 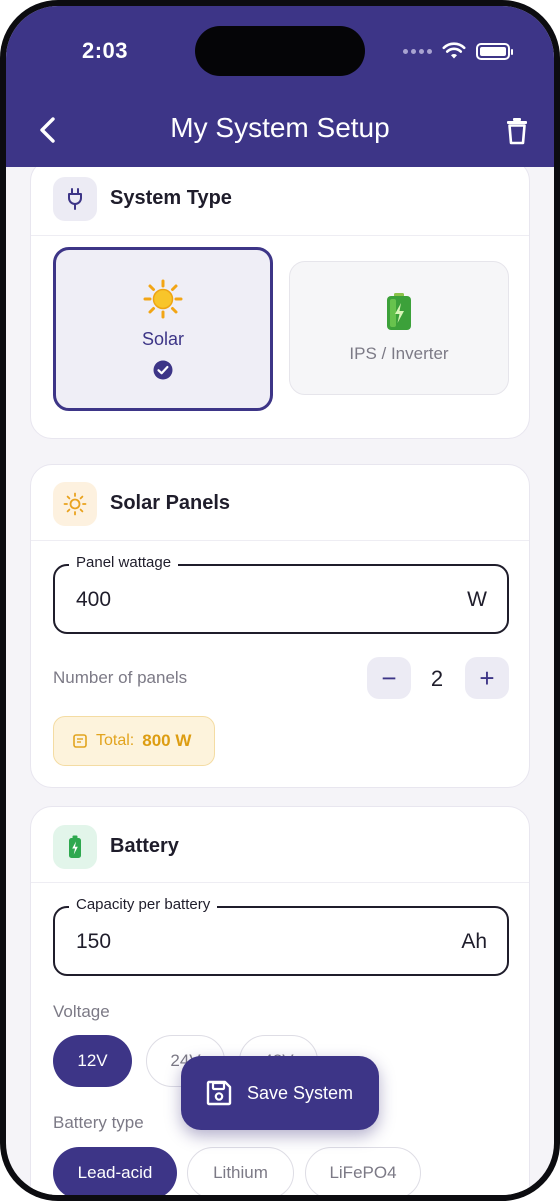 What do you see at coordinates (477, 599) in the screenshot?
I see `unit-suffix: W` at bounding box center [477, 599].